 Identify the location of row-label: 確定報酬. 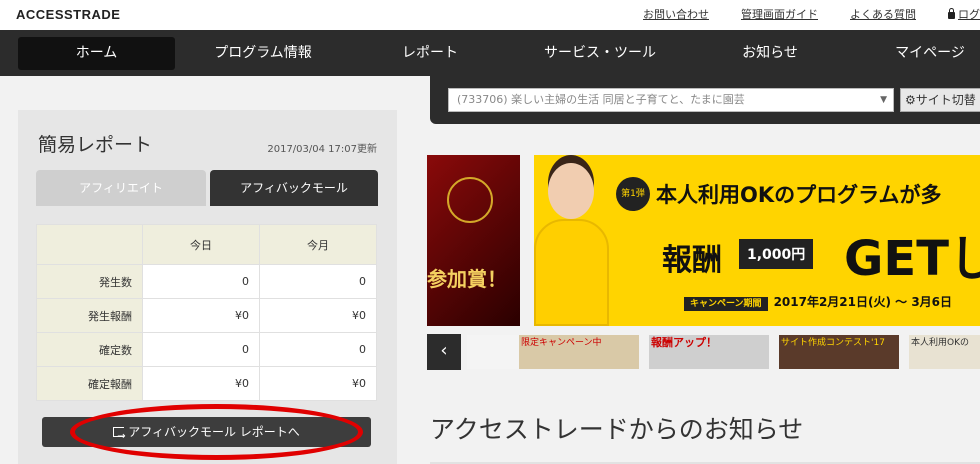
(89, 383).